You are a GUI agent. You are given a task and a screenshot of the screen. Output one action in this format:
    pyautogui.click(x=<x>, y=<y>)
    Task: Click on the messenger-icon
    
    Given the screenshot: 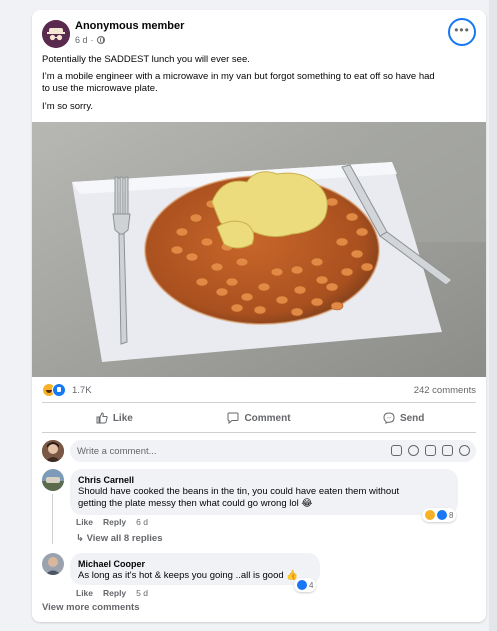 What is the action you would take?
    pyautogui.click(x=389, y=418)
    